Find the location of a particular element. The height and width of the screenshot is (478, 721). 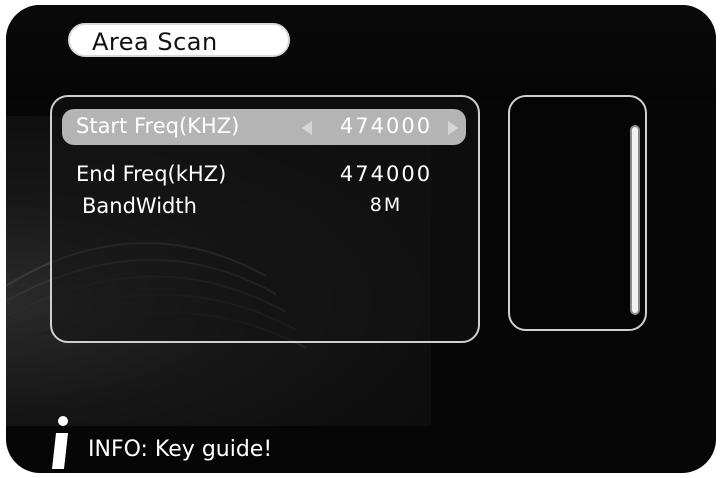

info-key-guide: INFO: Key guide! is located at coordinates (180, 449).